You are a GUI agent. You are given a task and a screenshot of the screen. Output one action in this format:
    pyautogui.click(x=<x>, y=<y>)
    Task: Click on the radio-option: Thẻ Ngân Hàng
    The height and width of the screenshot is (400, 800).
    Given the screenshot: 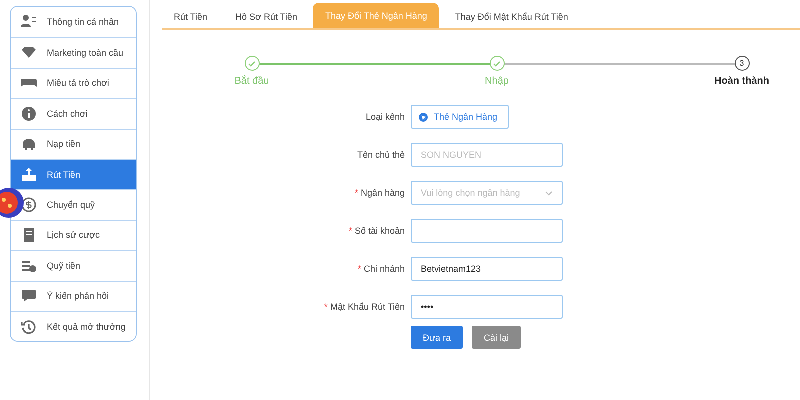 What is the action you would take?
    pyautogui.click(x=460, y=117)
    